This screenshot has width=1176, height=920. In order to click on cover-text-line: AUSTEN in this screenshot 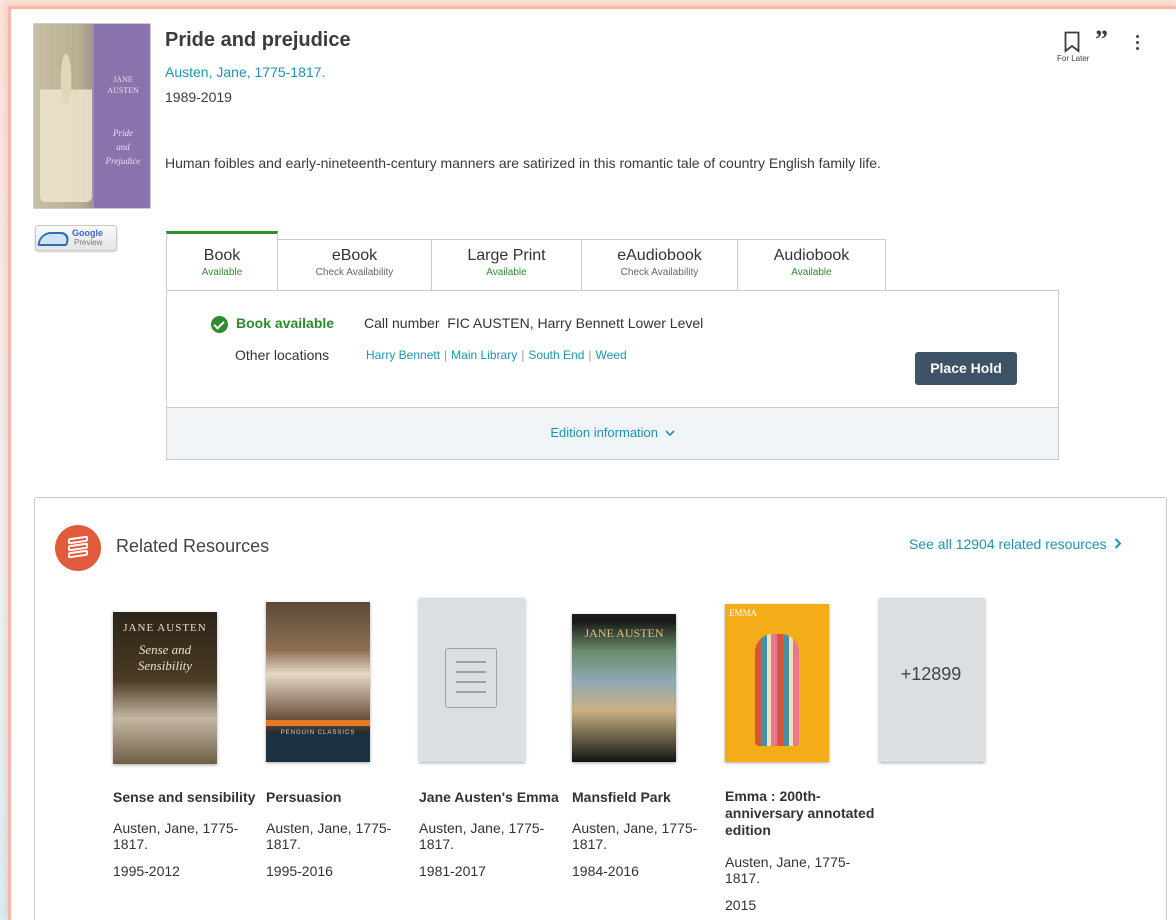, I will do `click(123, 90)`.